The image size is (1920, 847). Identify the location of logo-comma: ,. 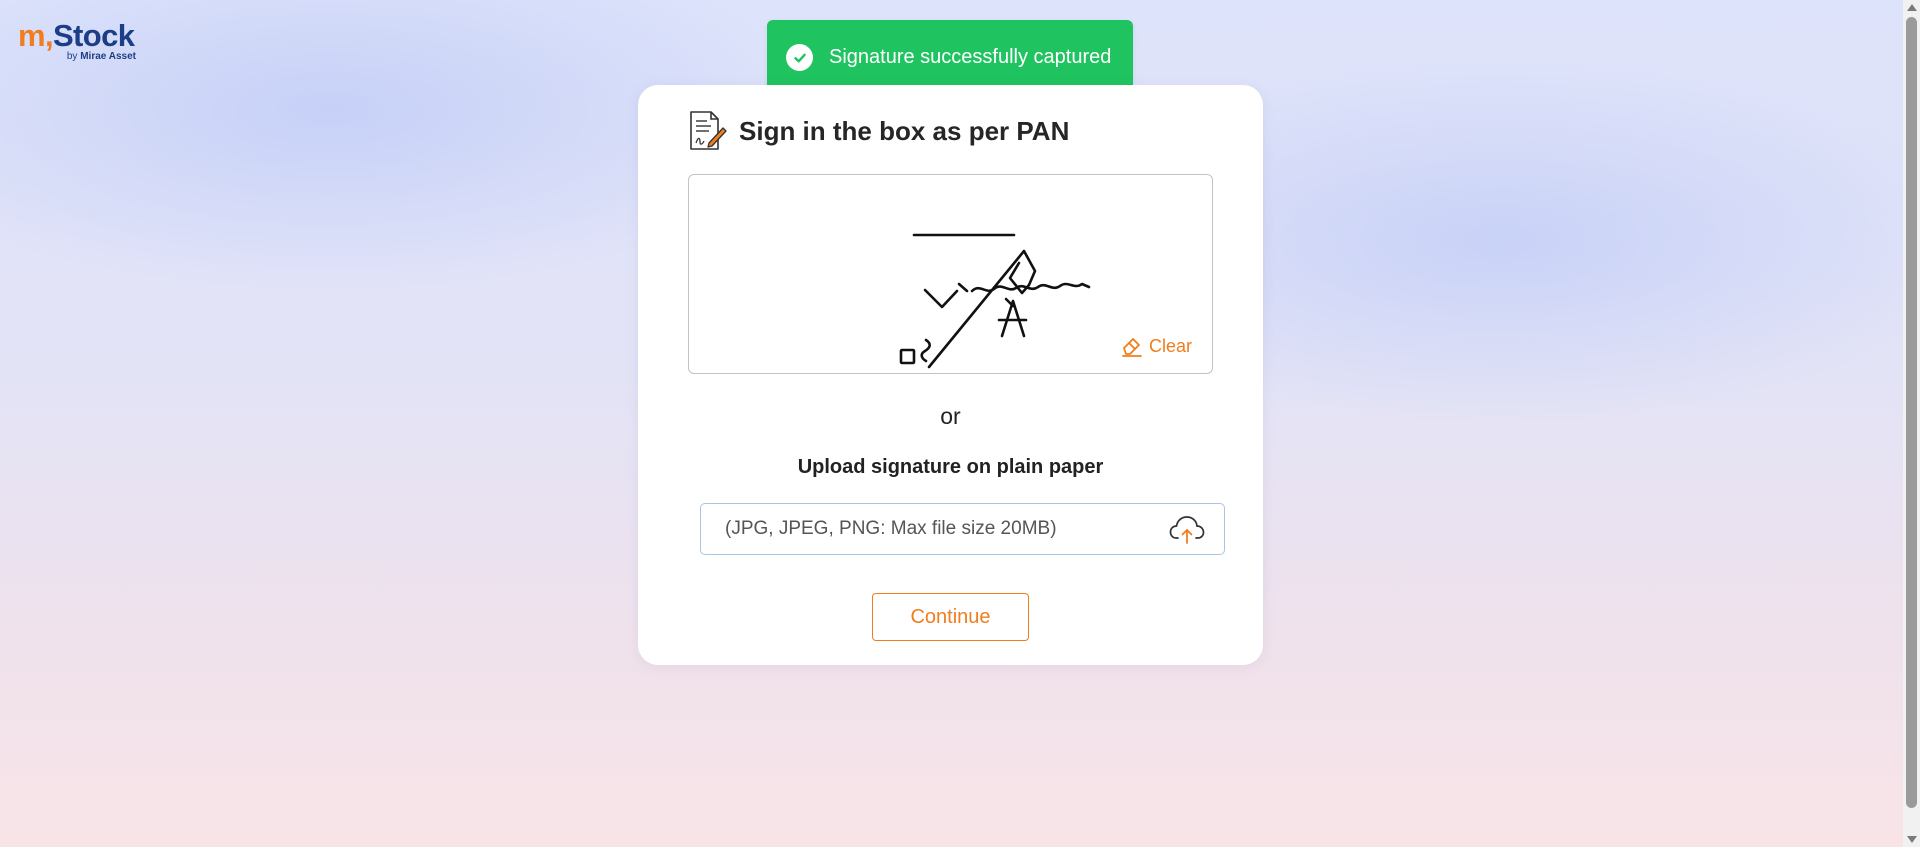
(49, 35).